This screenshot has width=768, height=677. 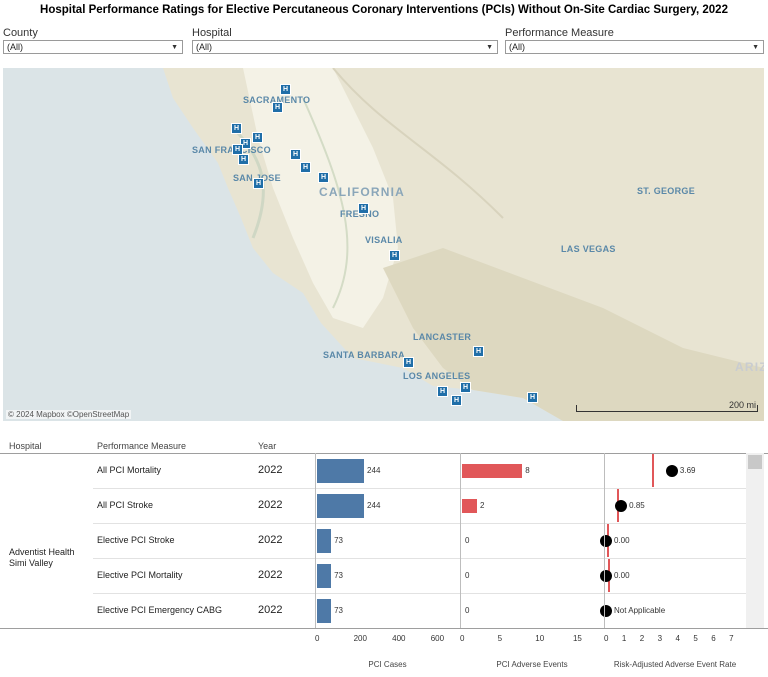 What do you see at coordinates (713, 638) in the screenshot?
I see `axis-tick-label: 6` at bounding box center [713, 638].